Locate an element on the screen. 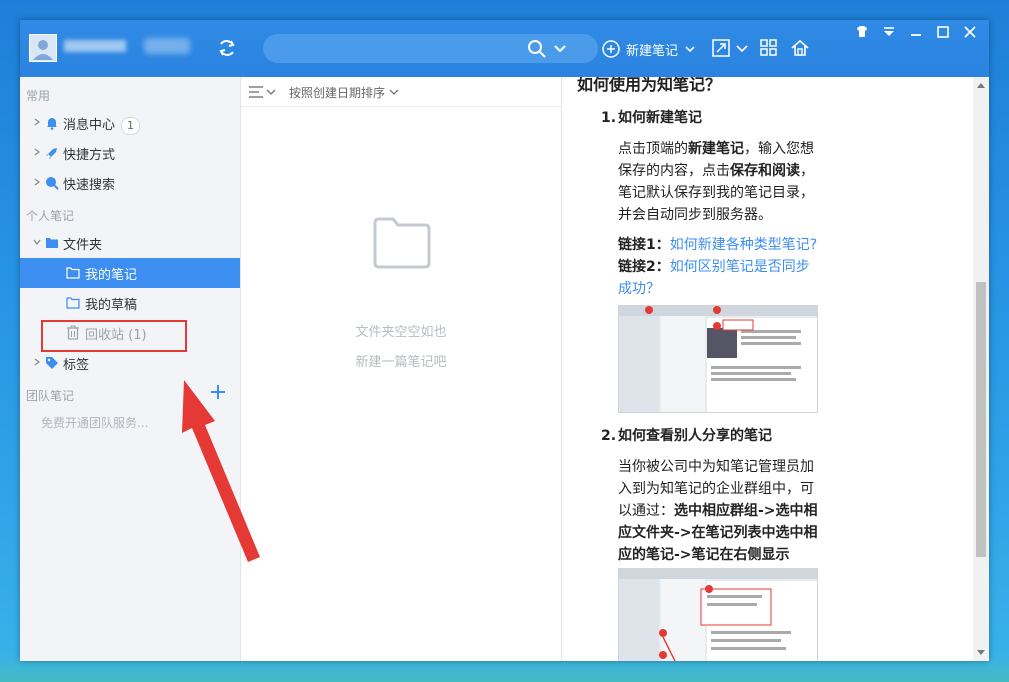 Image resolution: width=1009 pixels, height=682 pixels. step-number: 2. is located at coordinates (609, 436).